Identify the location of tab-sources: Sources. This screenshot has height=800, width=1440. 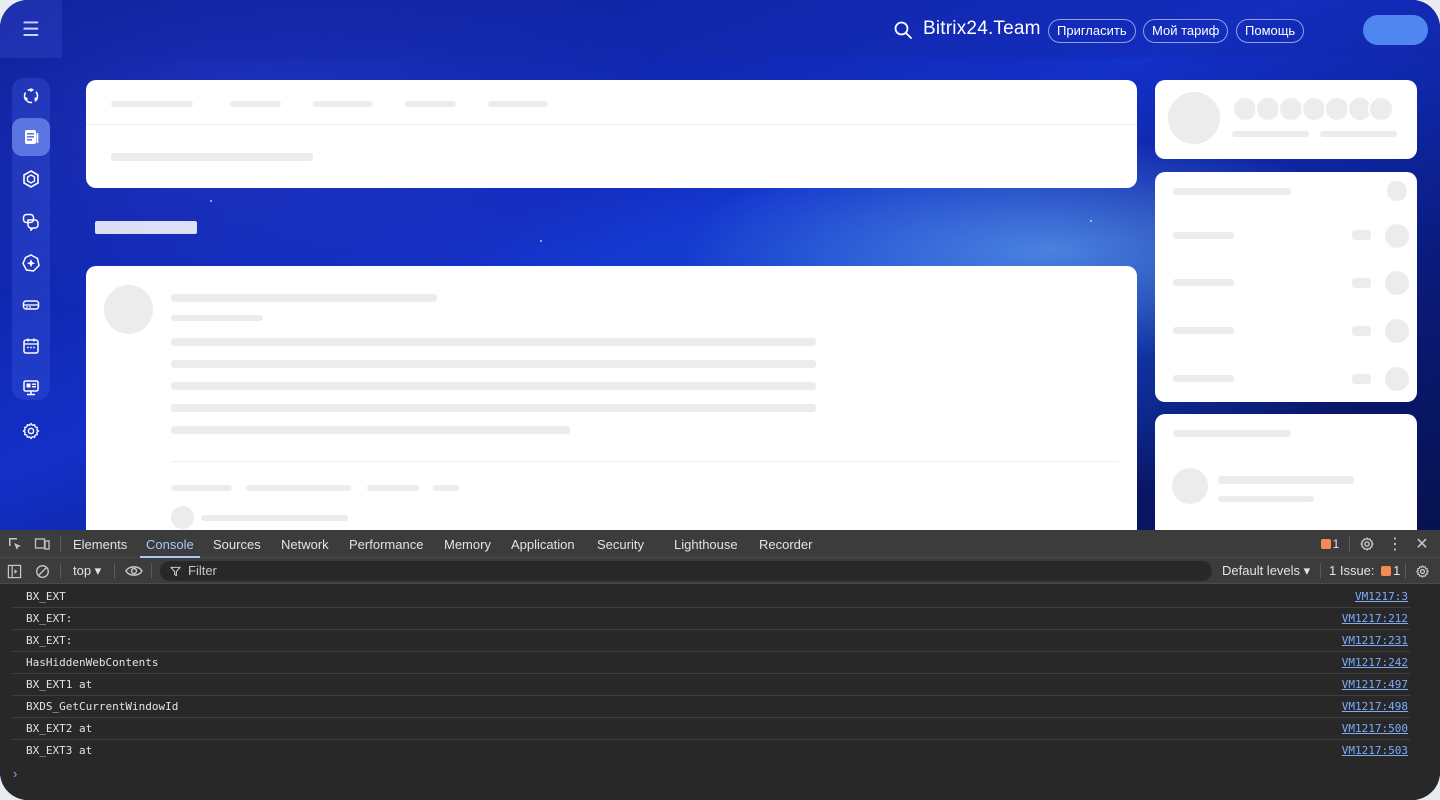
(237, 544).